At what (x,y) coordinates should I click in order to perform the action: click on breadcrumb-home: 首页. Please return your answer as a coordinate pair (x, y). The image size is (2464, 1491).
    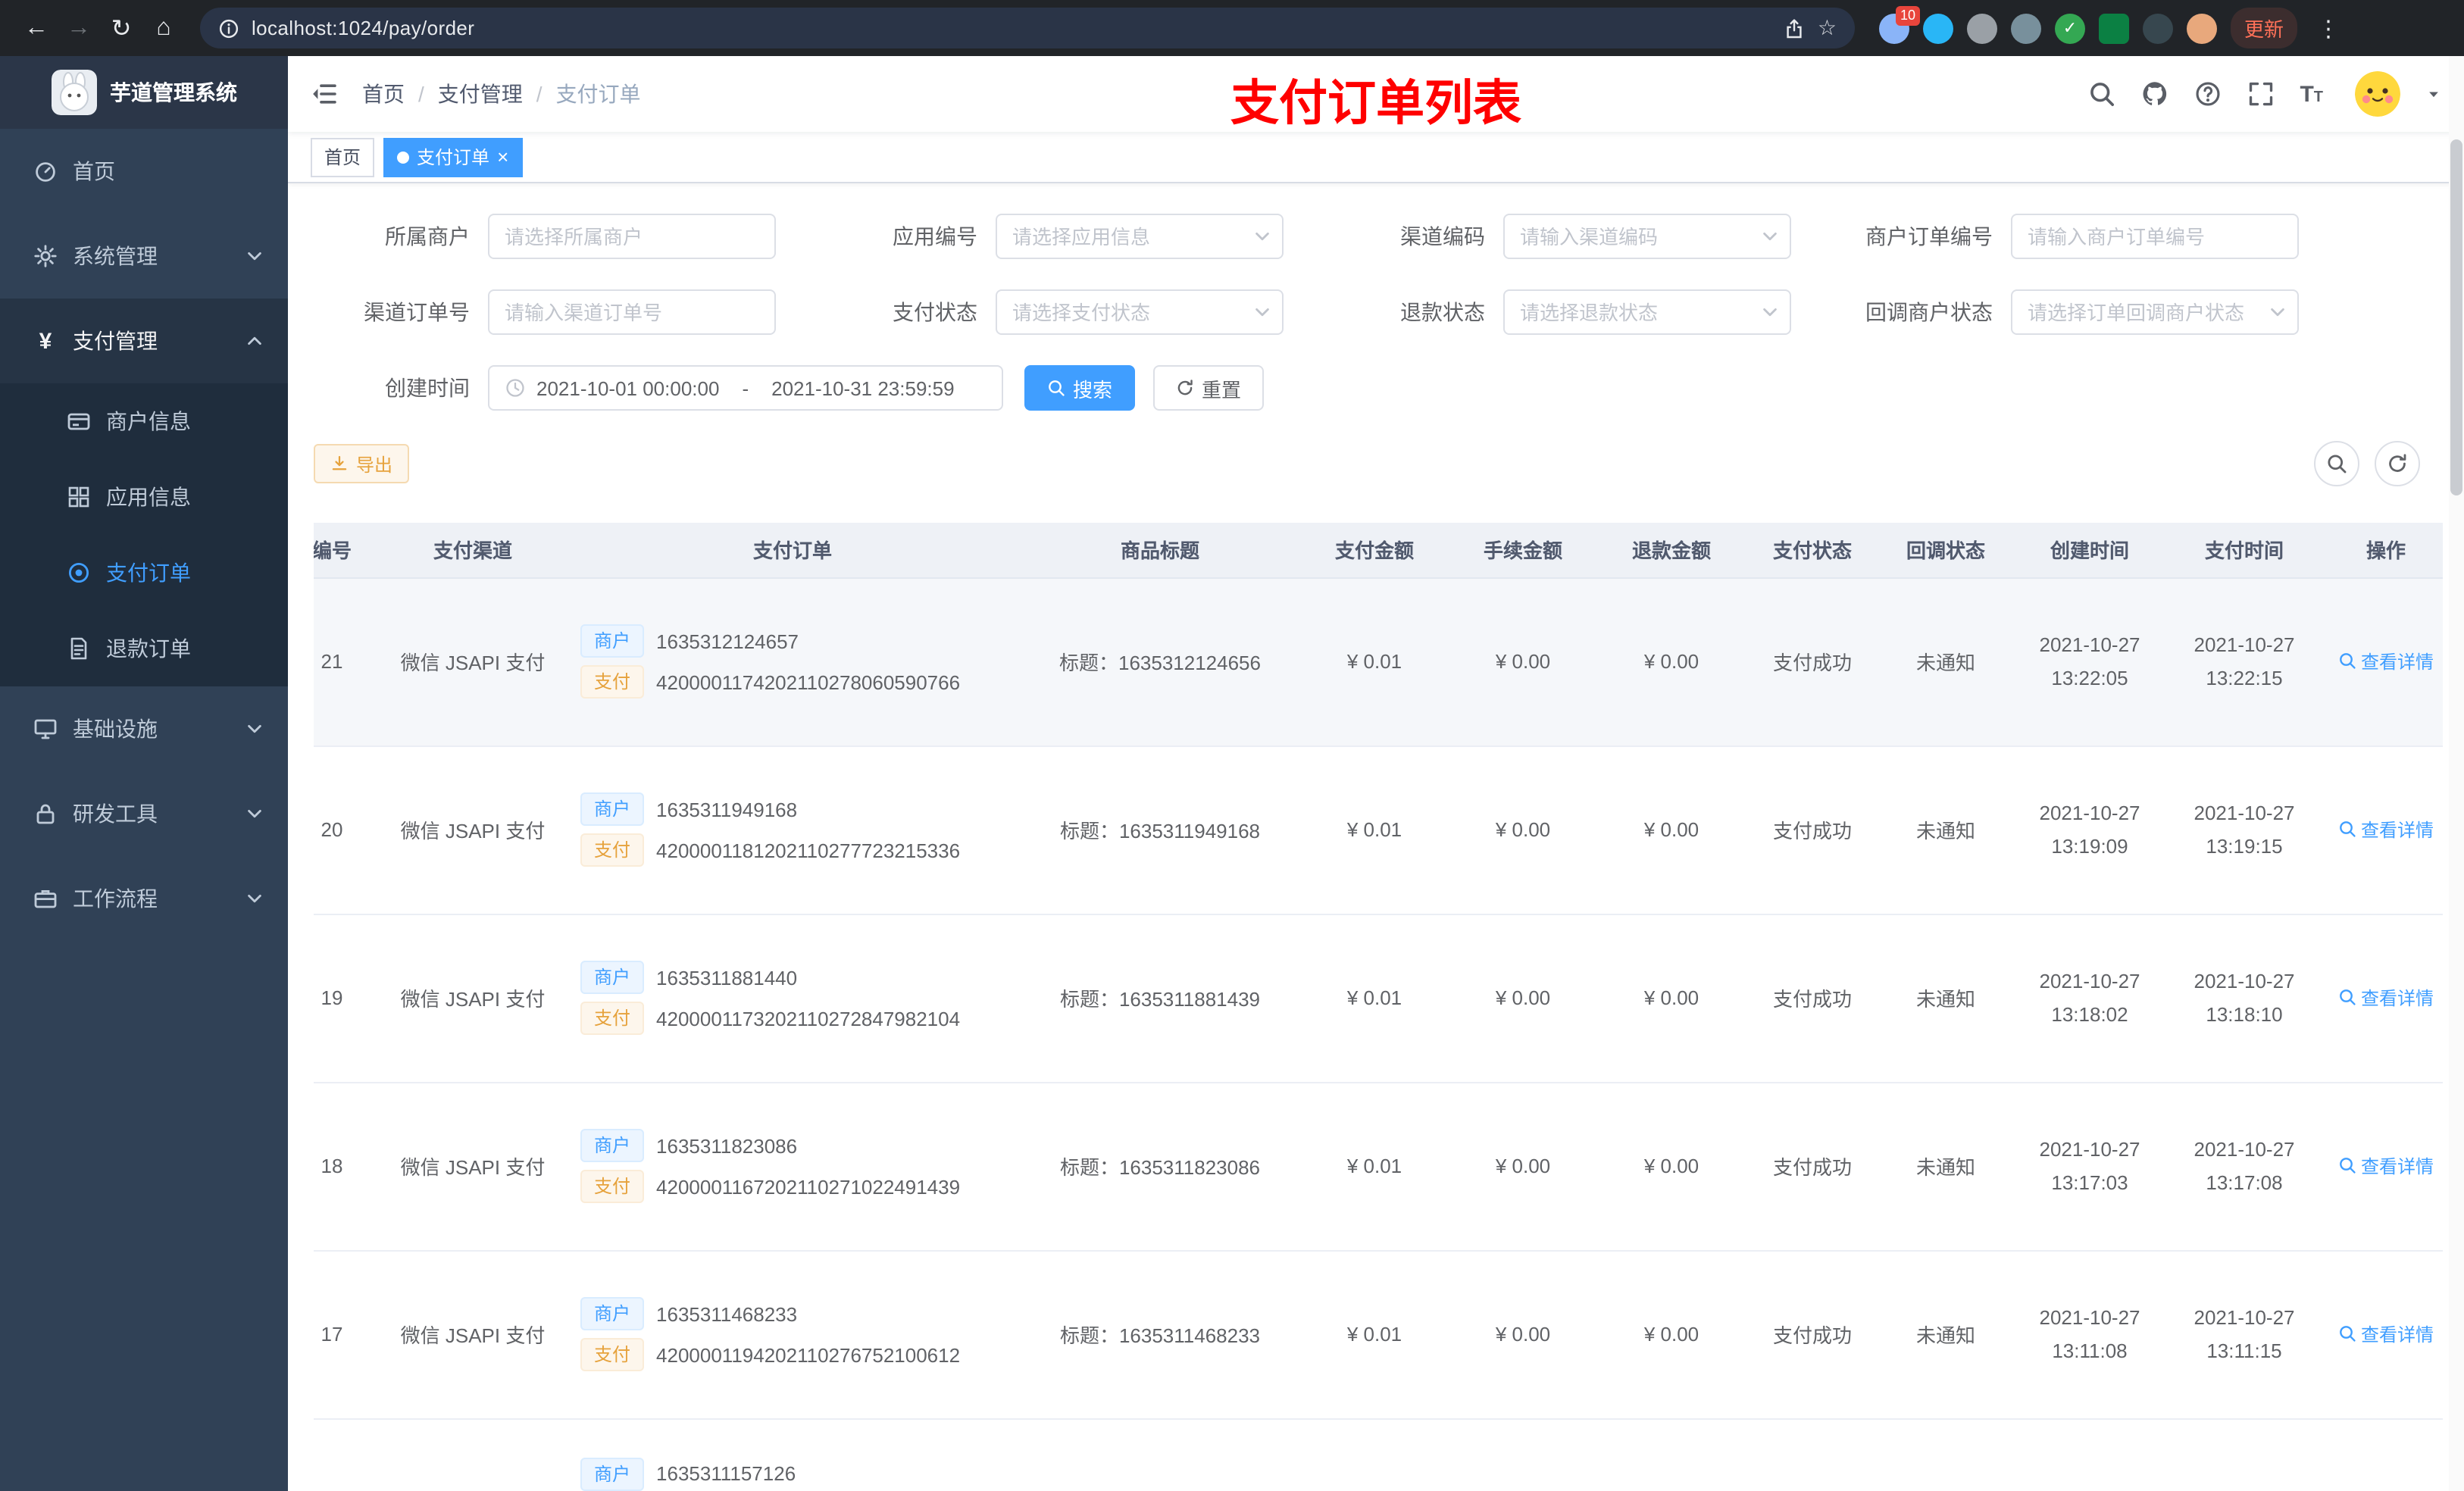
    Looking at the image, I should click on (383, 94).